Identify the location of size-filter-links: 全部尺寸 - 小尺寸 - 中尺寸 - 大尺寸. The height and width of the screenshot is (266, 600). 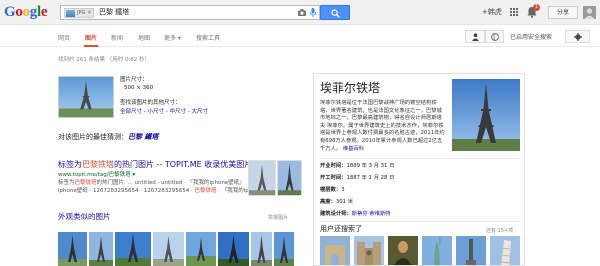
(164, 112).